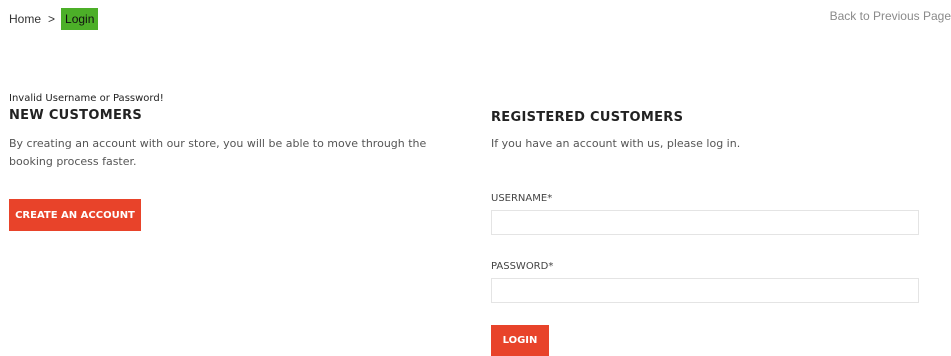 The image size is (951, 356). I want to click on password-input, so click(705, 290).